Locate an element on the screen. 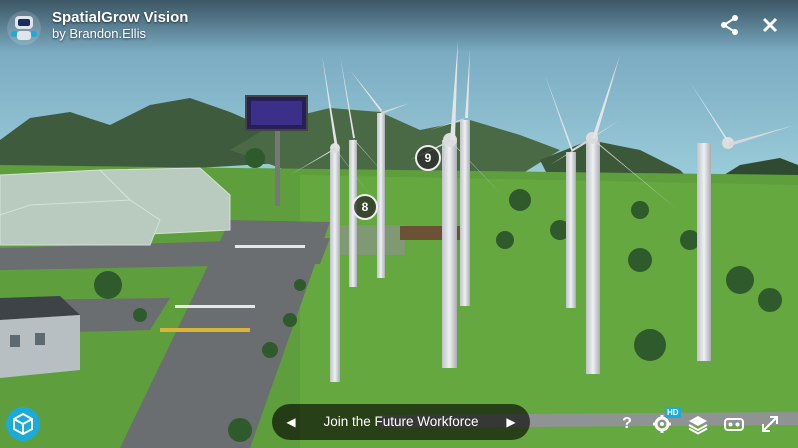 This screenshot has width=798, height=448. sketchfab-logo-button is located at coordinates (23, 424).